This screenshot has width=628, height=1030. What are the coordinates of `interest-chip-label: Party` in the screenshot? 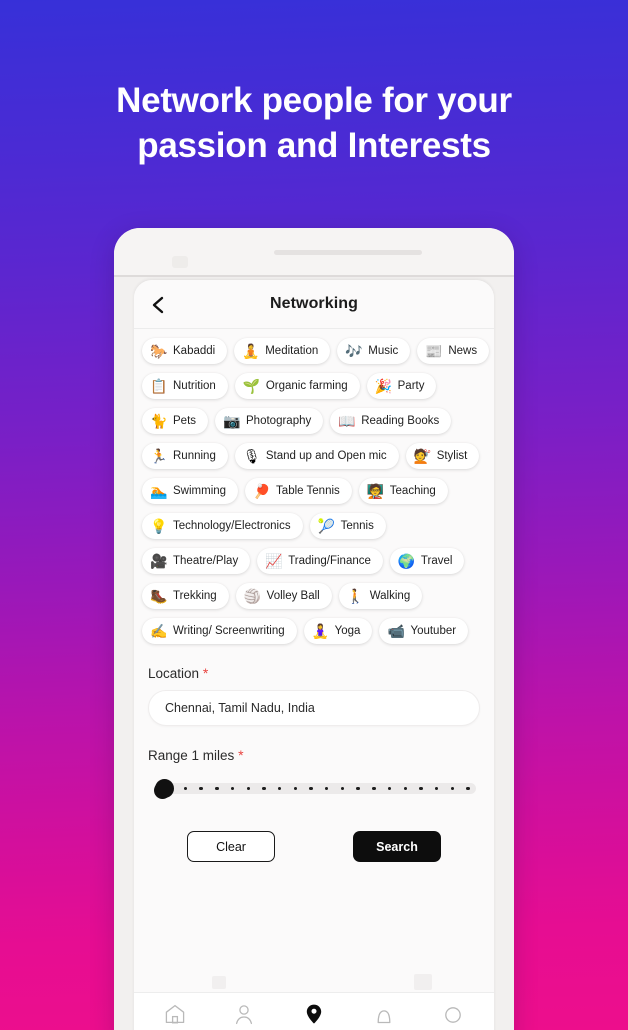 It's located at (411, 385).